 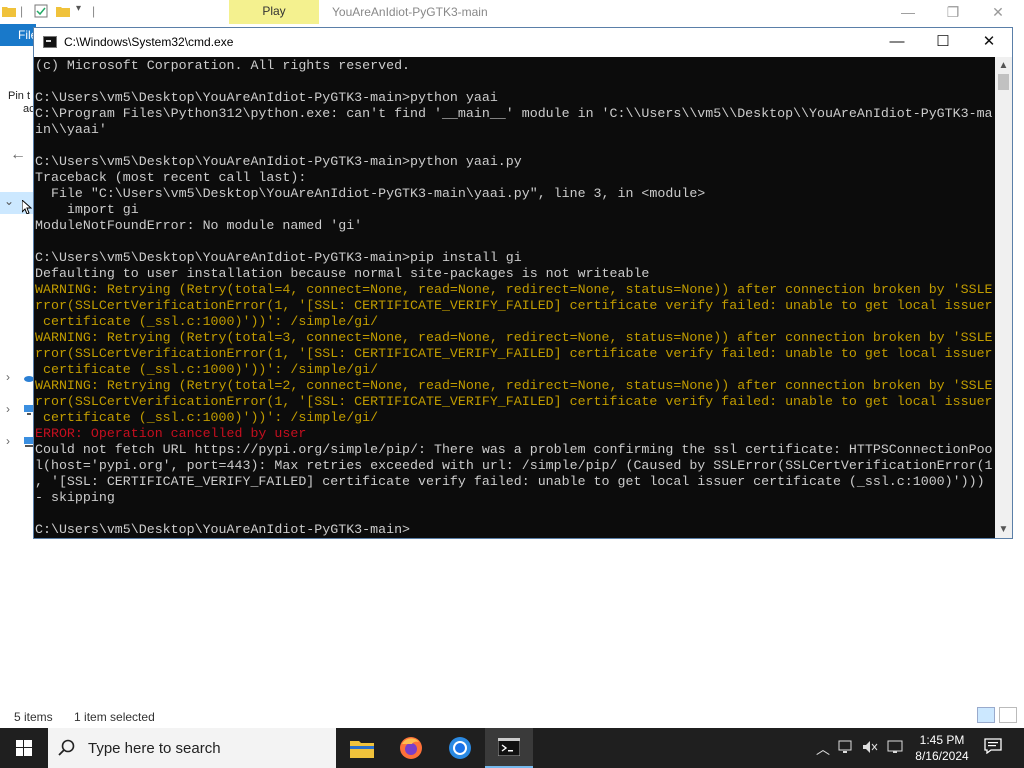 I want to click on explorer-title: YouAreAnIdiot-PyGTK3-main, so click(x=410, y=12).